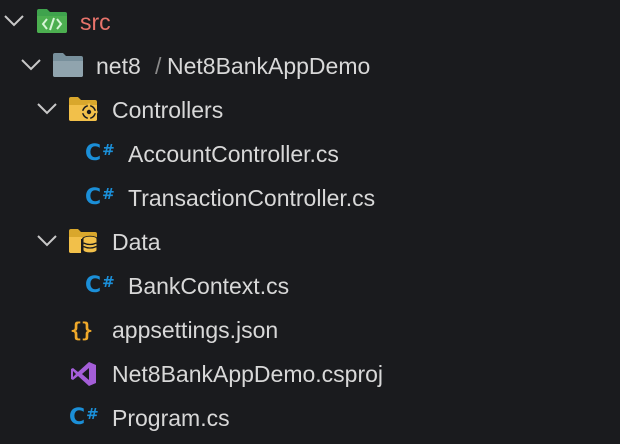  Describe the element at coordinates (310, 286) in the screenshot. I see `tree-item-bankcontext: C# BankContext.cs` at that location.